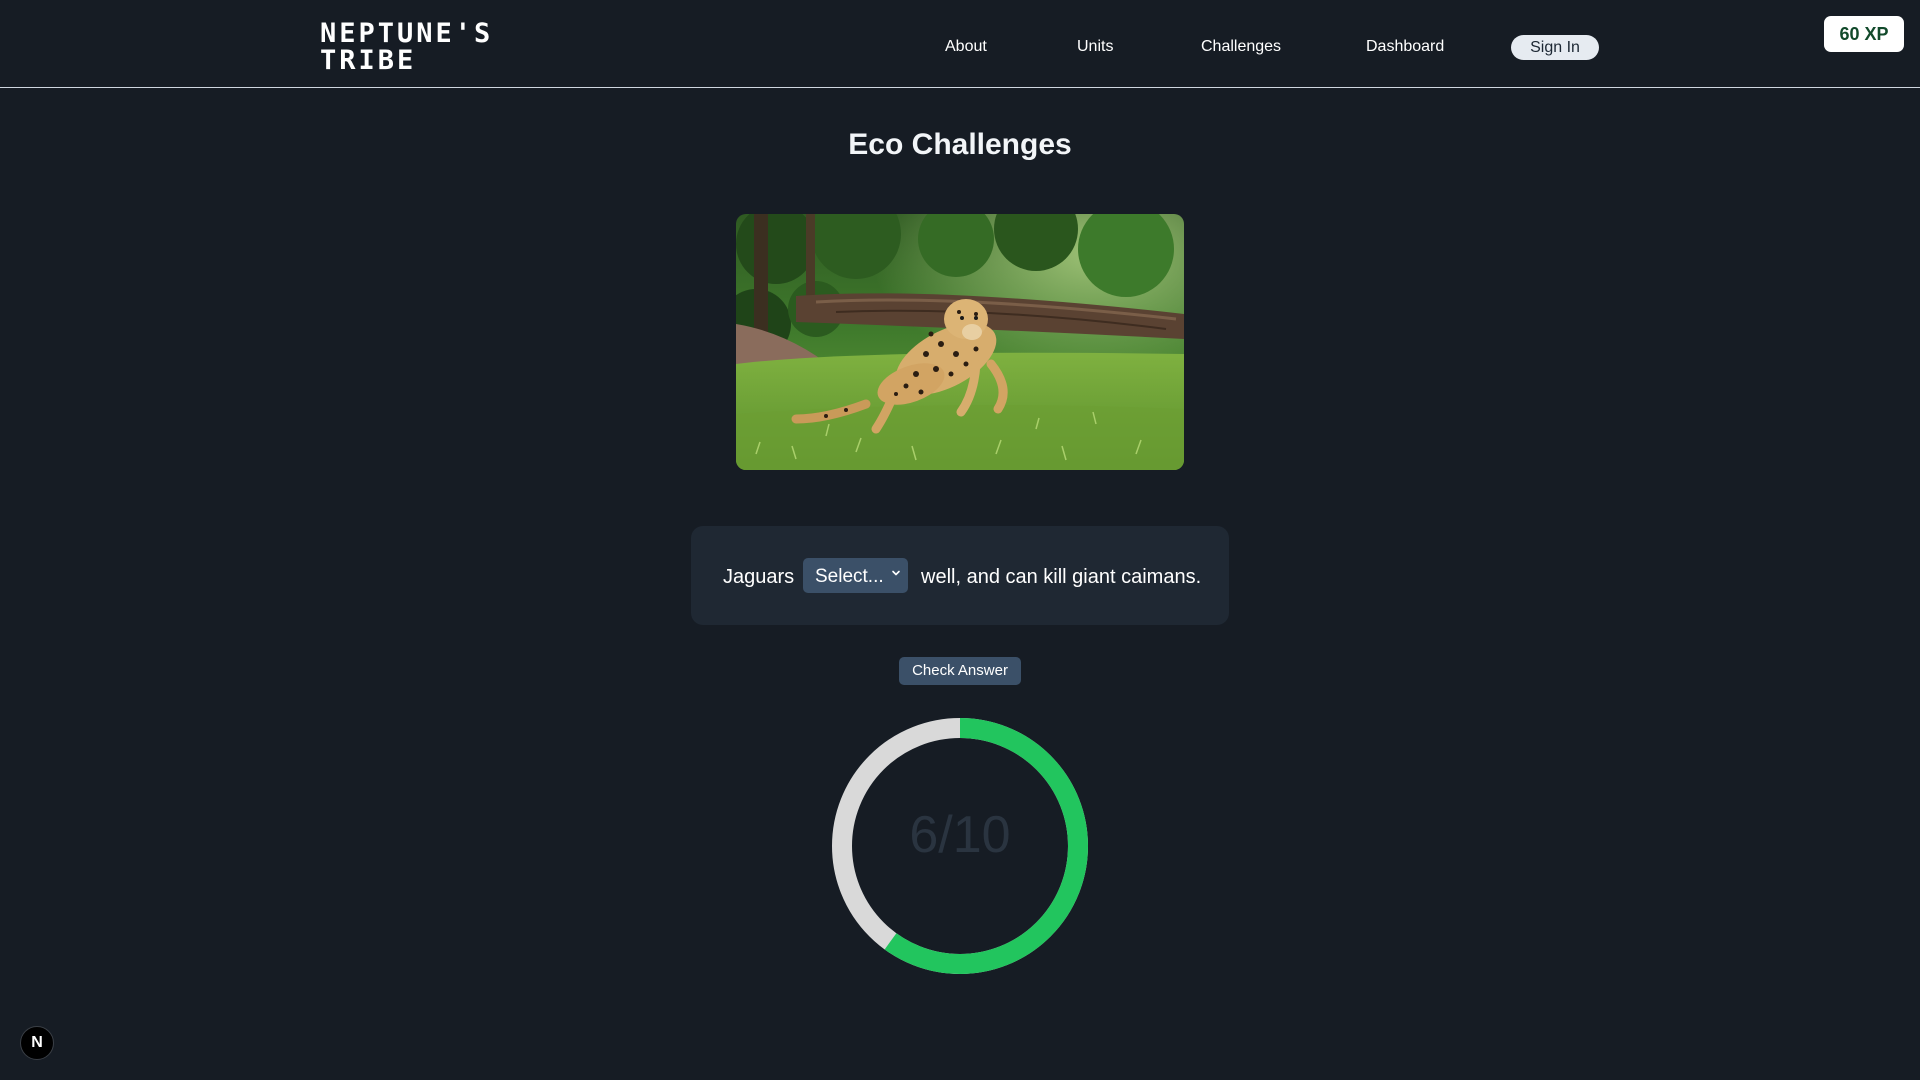 The image size is (1920, 1080). Describe the element at coordinates (37, 1043) in the screenshot. I see `n-icon: N` at that location.